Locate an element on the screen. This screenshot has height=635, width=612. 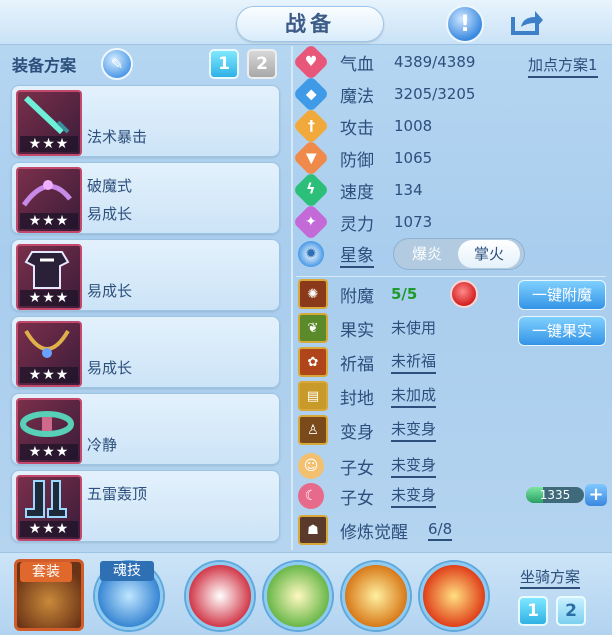
suit-label: 套装 is located at coordinates (46, 572).